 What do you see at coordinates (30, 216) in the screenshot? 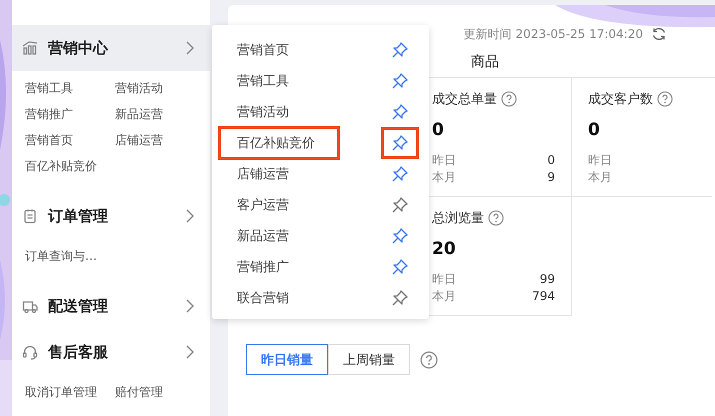
I see `clipboard-icon` at bounding box center [30, 216].